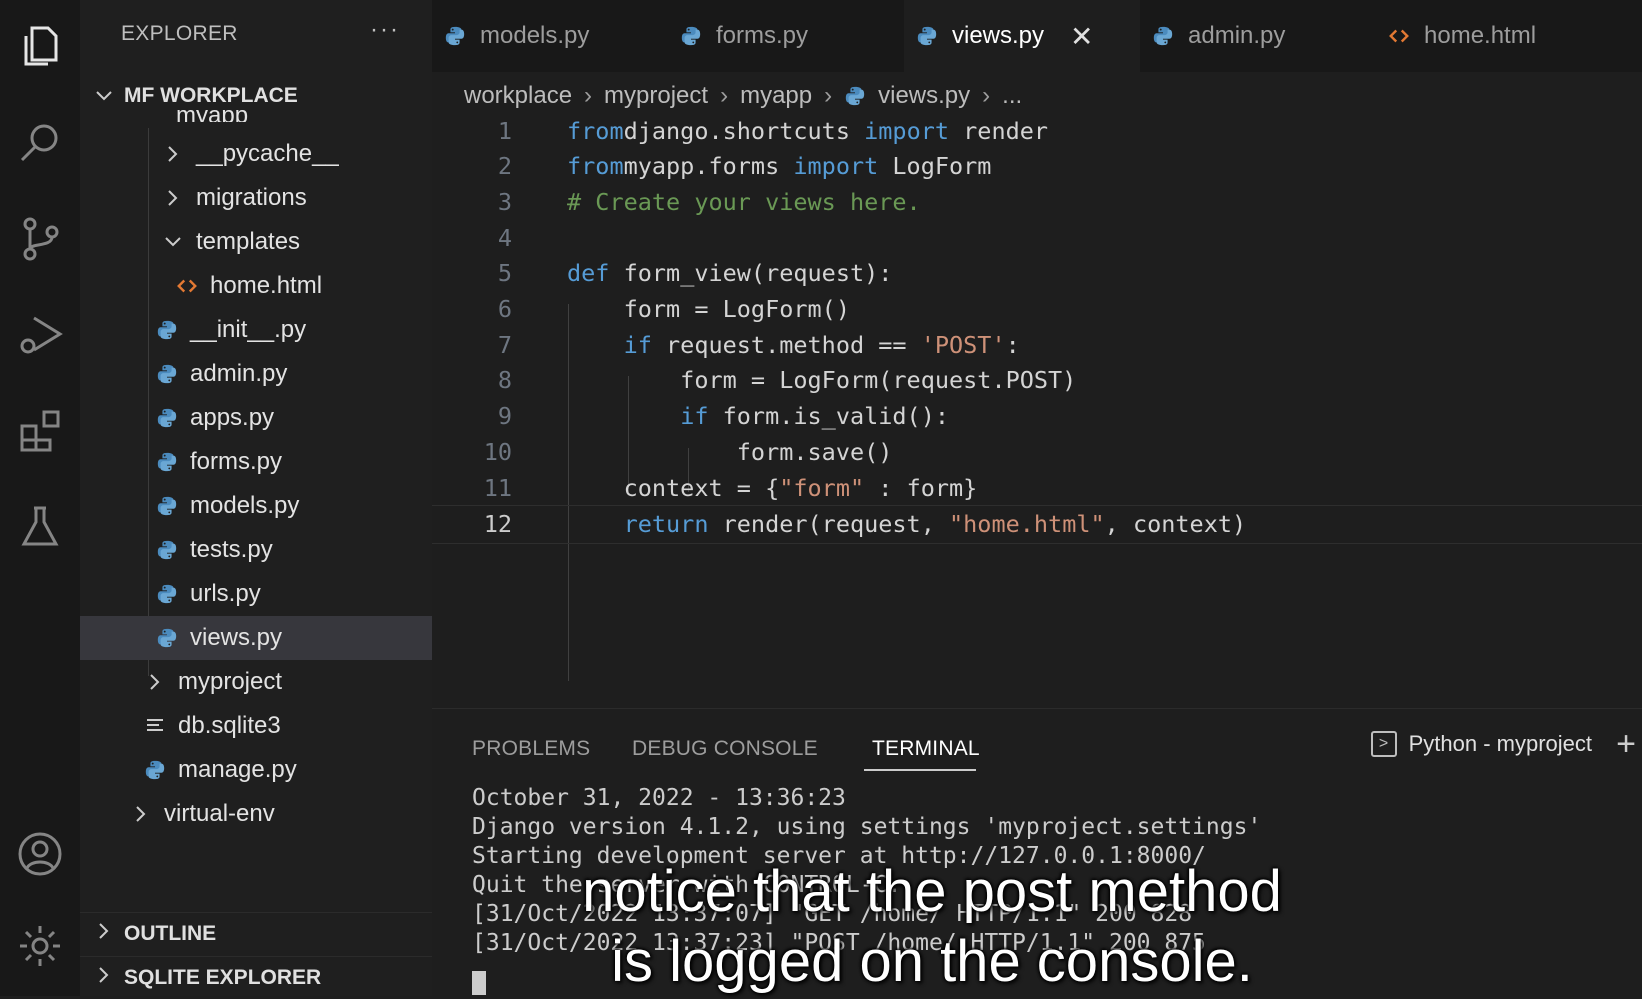  I want to click on code-line: 7 if request.method == 'POST':, so click(1037, 344).